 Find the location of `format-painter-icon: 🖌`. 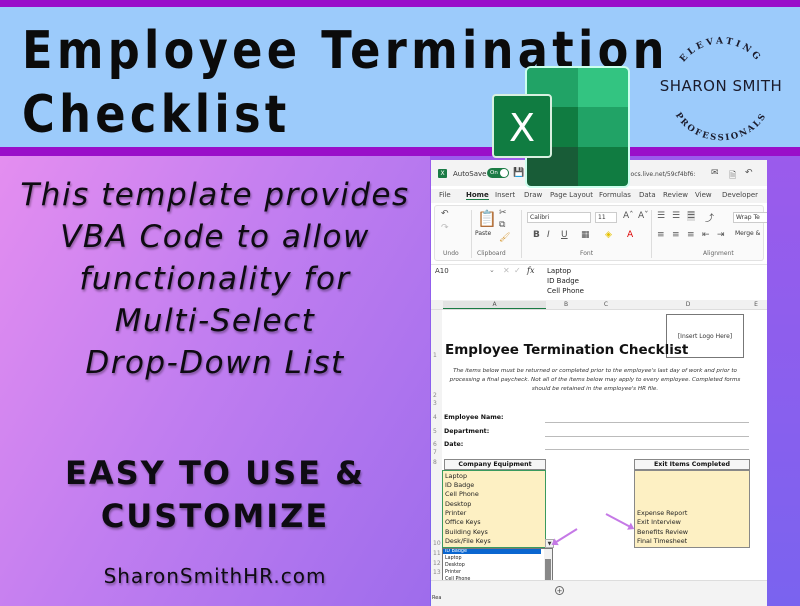

format-painter-icon: 🖌 is located at coordinates (504, 238).